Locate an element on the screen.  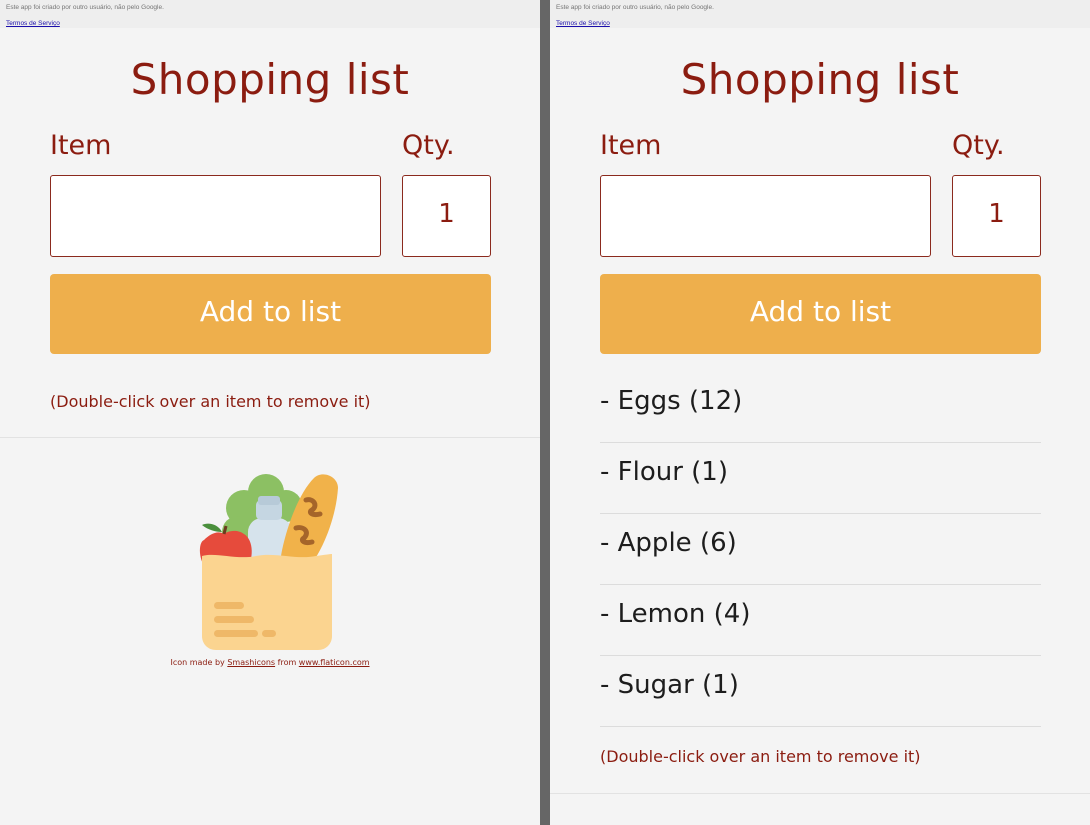
credit-author-link: Smashicons is located at coordinates (251, 662).